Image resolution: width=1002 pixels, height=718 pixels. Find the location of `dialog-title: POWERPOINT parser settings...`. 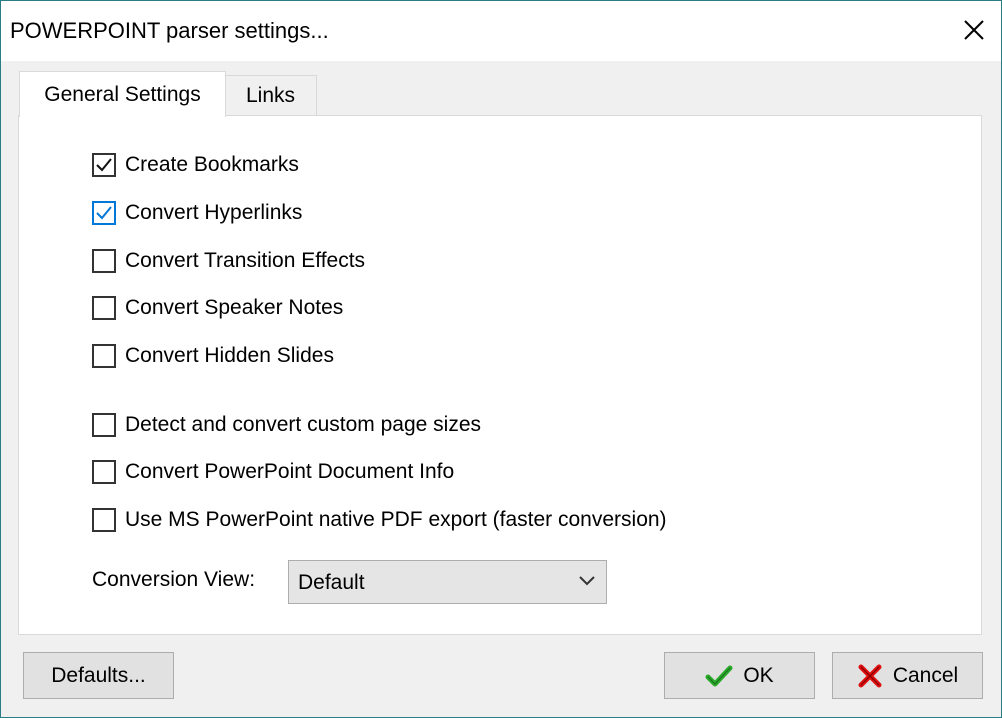

dialog-title: POWERPOINT parser settings... is located at coordinates (169, 30).